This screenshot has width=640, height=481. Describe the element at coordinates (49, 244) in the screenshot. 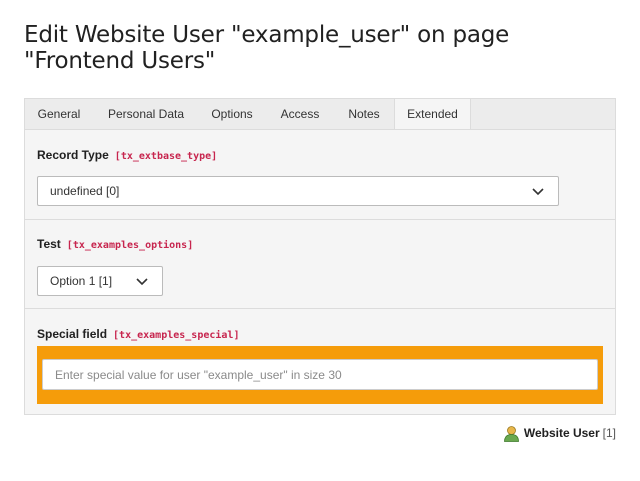

I see `test-label-text: Test` at that location.